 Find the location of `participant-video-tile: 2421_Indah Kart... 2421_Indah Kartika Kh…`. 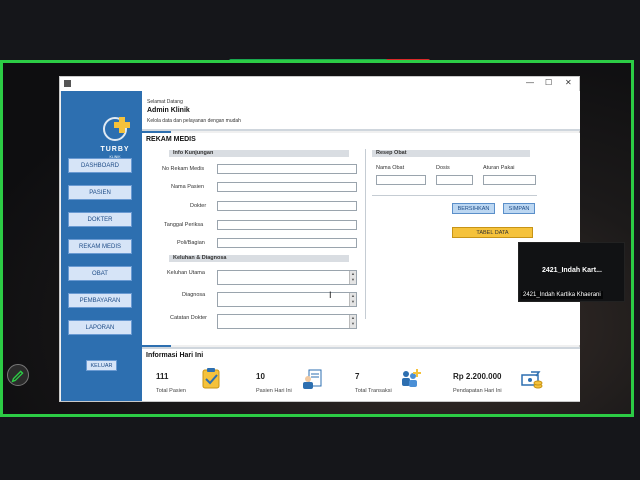

participant-video-tile: 2421_Indah Kart... 2421_Indah Kartika Kh… is located at coordinates (571, 272).